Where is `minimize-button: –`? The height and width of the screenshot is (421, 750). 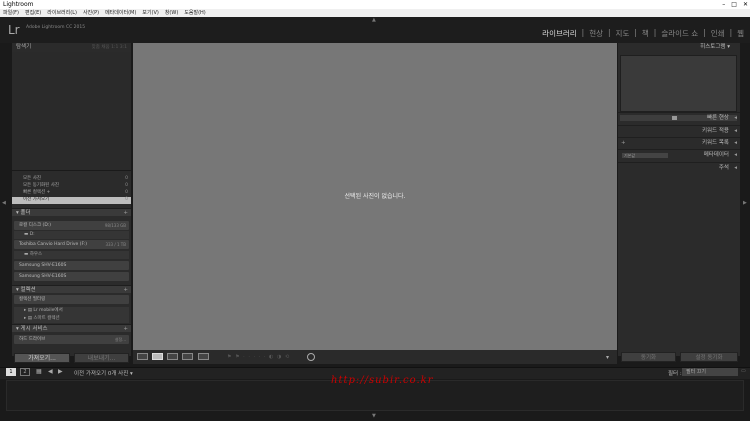
minimize-button: – is located at coordinates (723, 4).